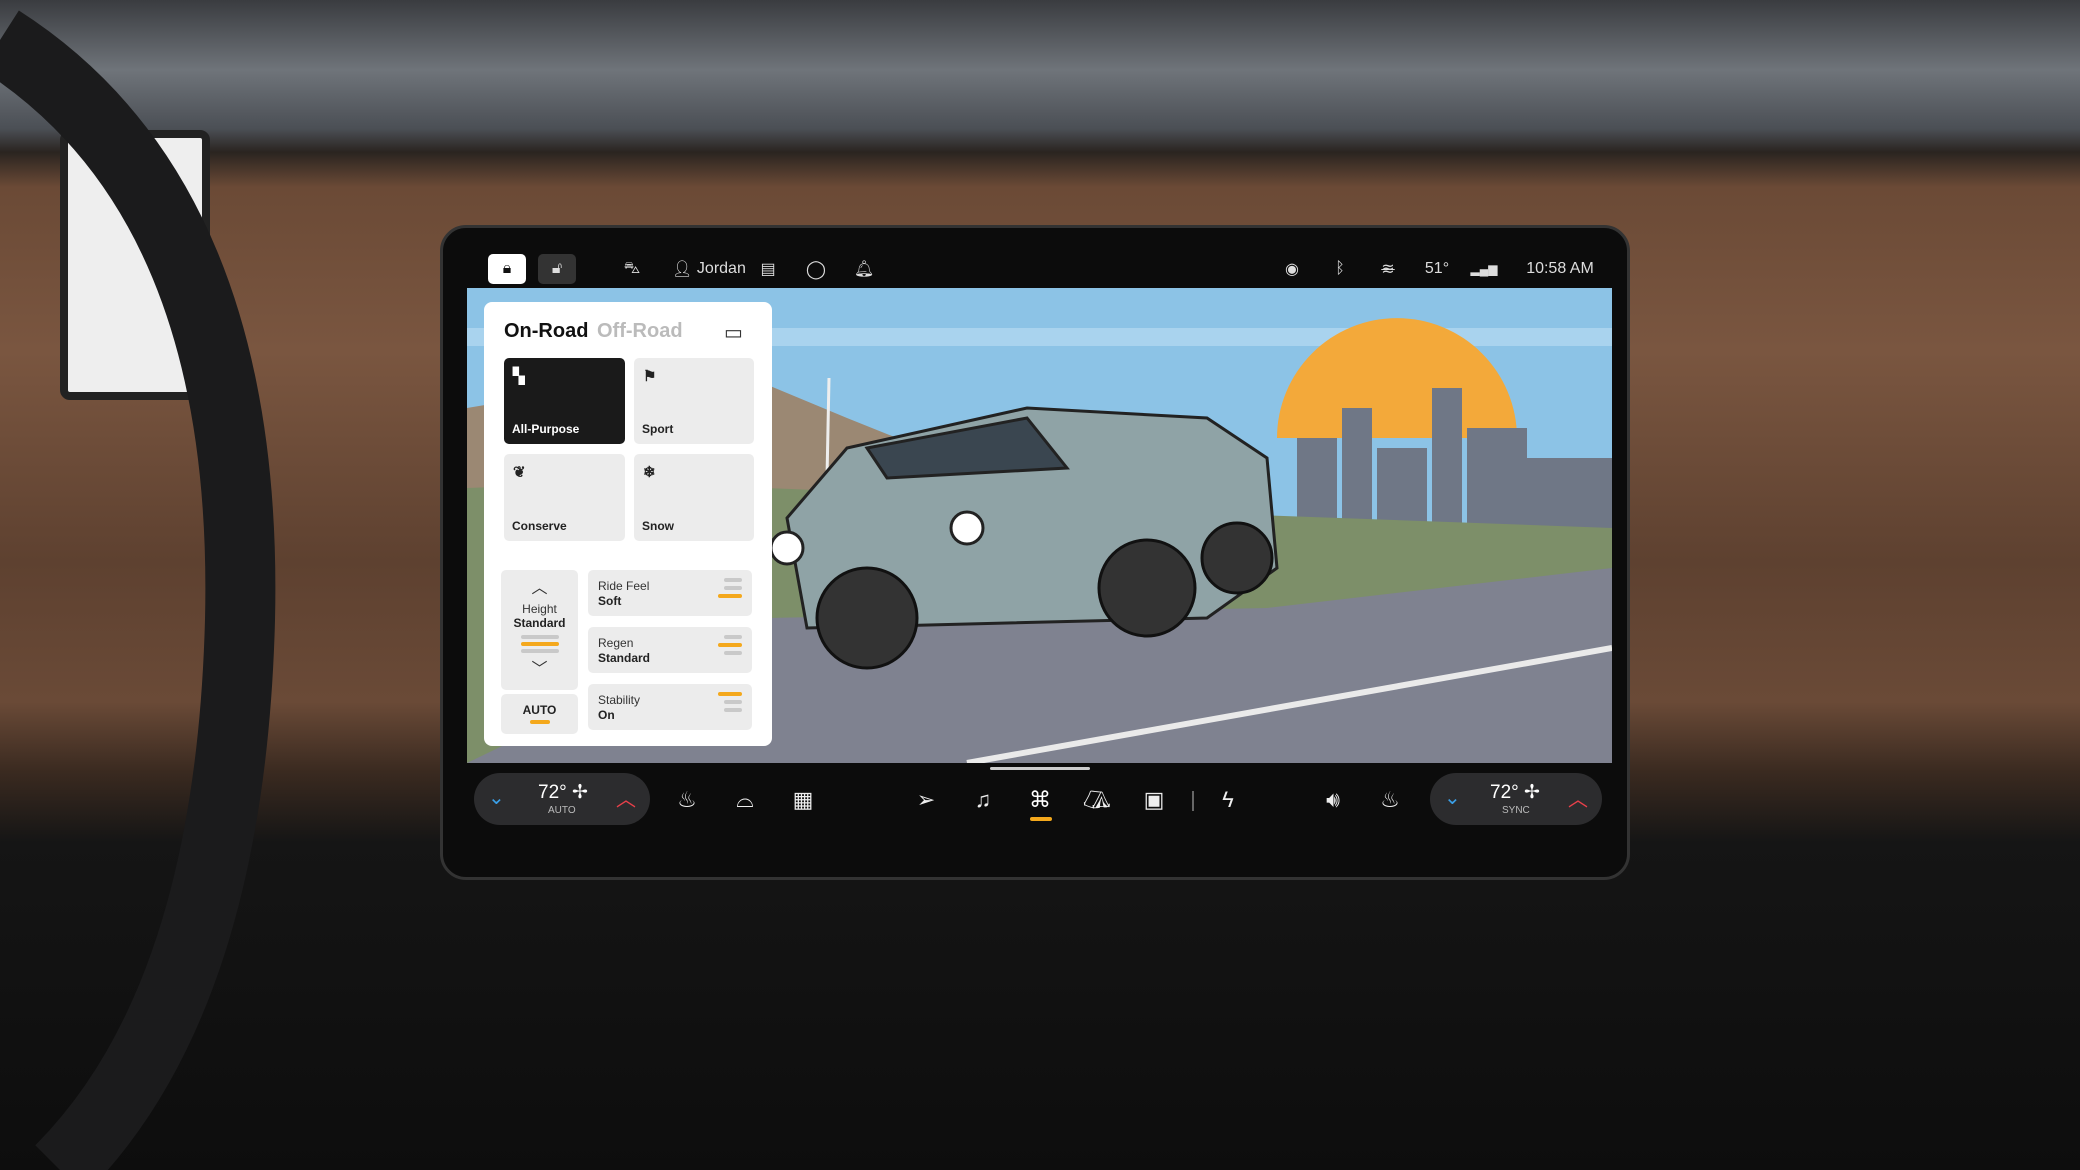 The height and width of the screenshot is (1170, 2080). Describe the element at coordinates (496, 797) in the screenshot. I see `temp-down-left-button: ⌄` at that location.